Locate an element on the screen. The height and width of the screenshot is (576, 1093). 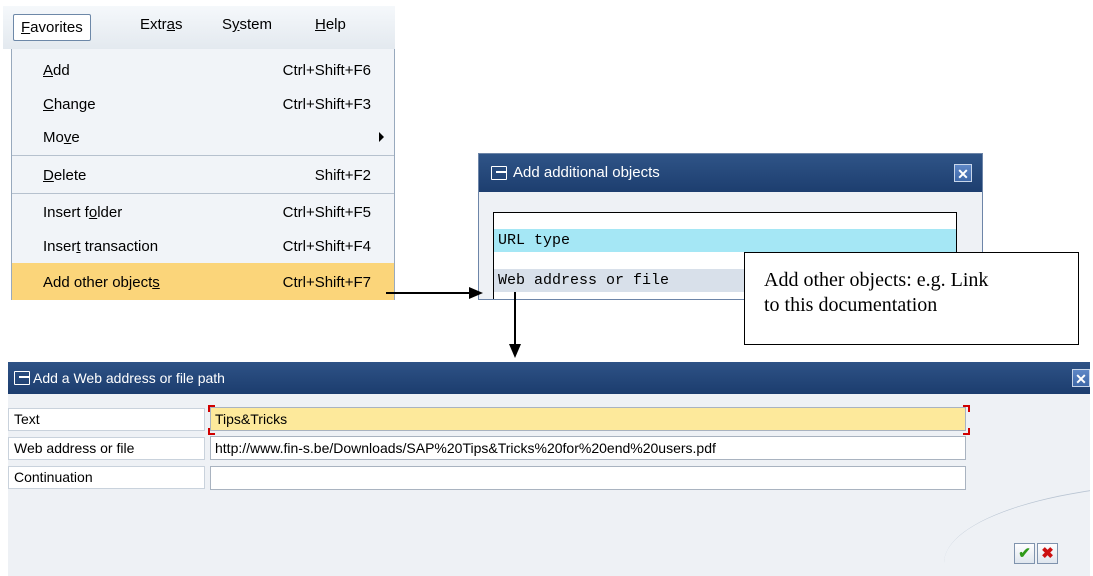
shortcut-label: Ctrl+Shift+F5 is located at coordinates (326, 212).